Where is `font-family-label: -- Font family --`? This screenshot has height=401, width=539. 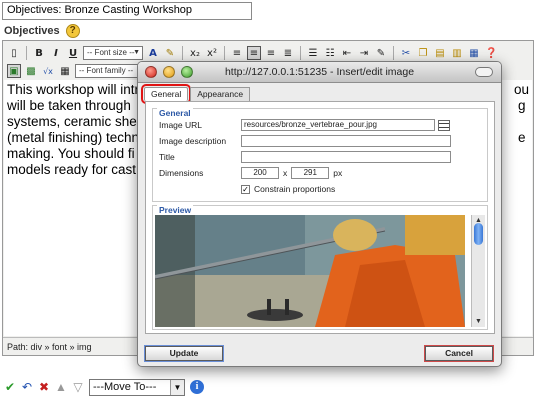
font-family-label: -- Font family -- is located at coordinates (106, 70).